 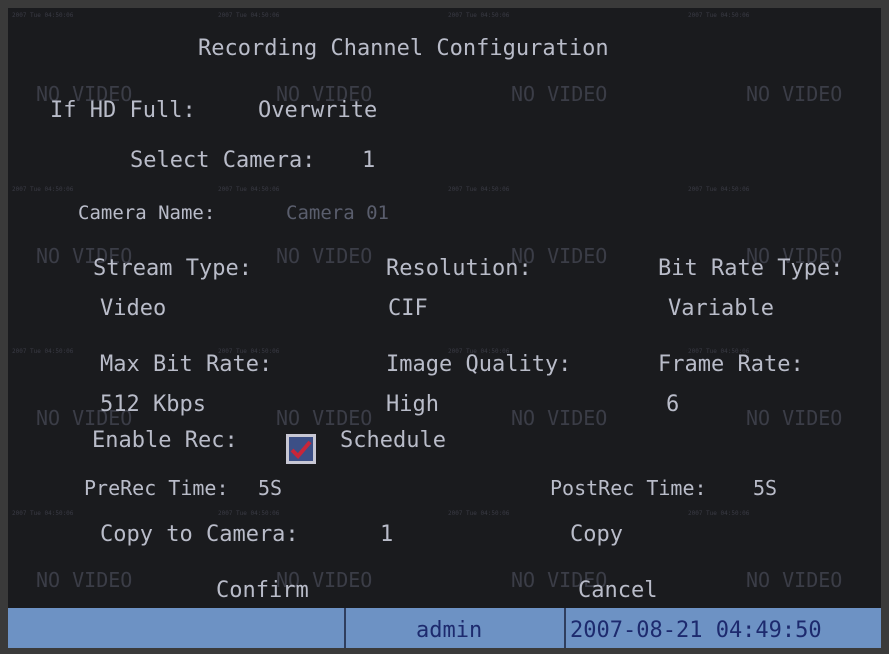 I want to click on select-camera-label: Select Camera:, so click(x=223, y=160).